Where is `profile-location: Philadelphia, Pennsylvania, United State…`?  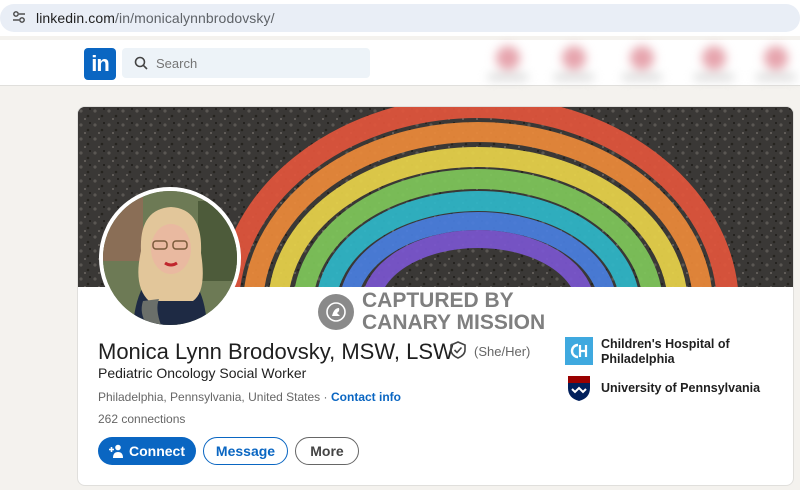
profile-location: Philadelphia, Pennsylvania, United State… is located at coordinates (212, 397).